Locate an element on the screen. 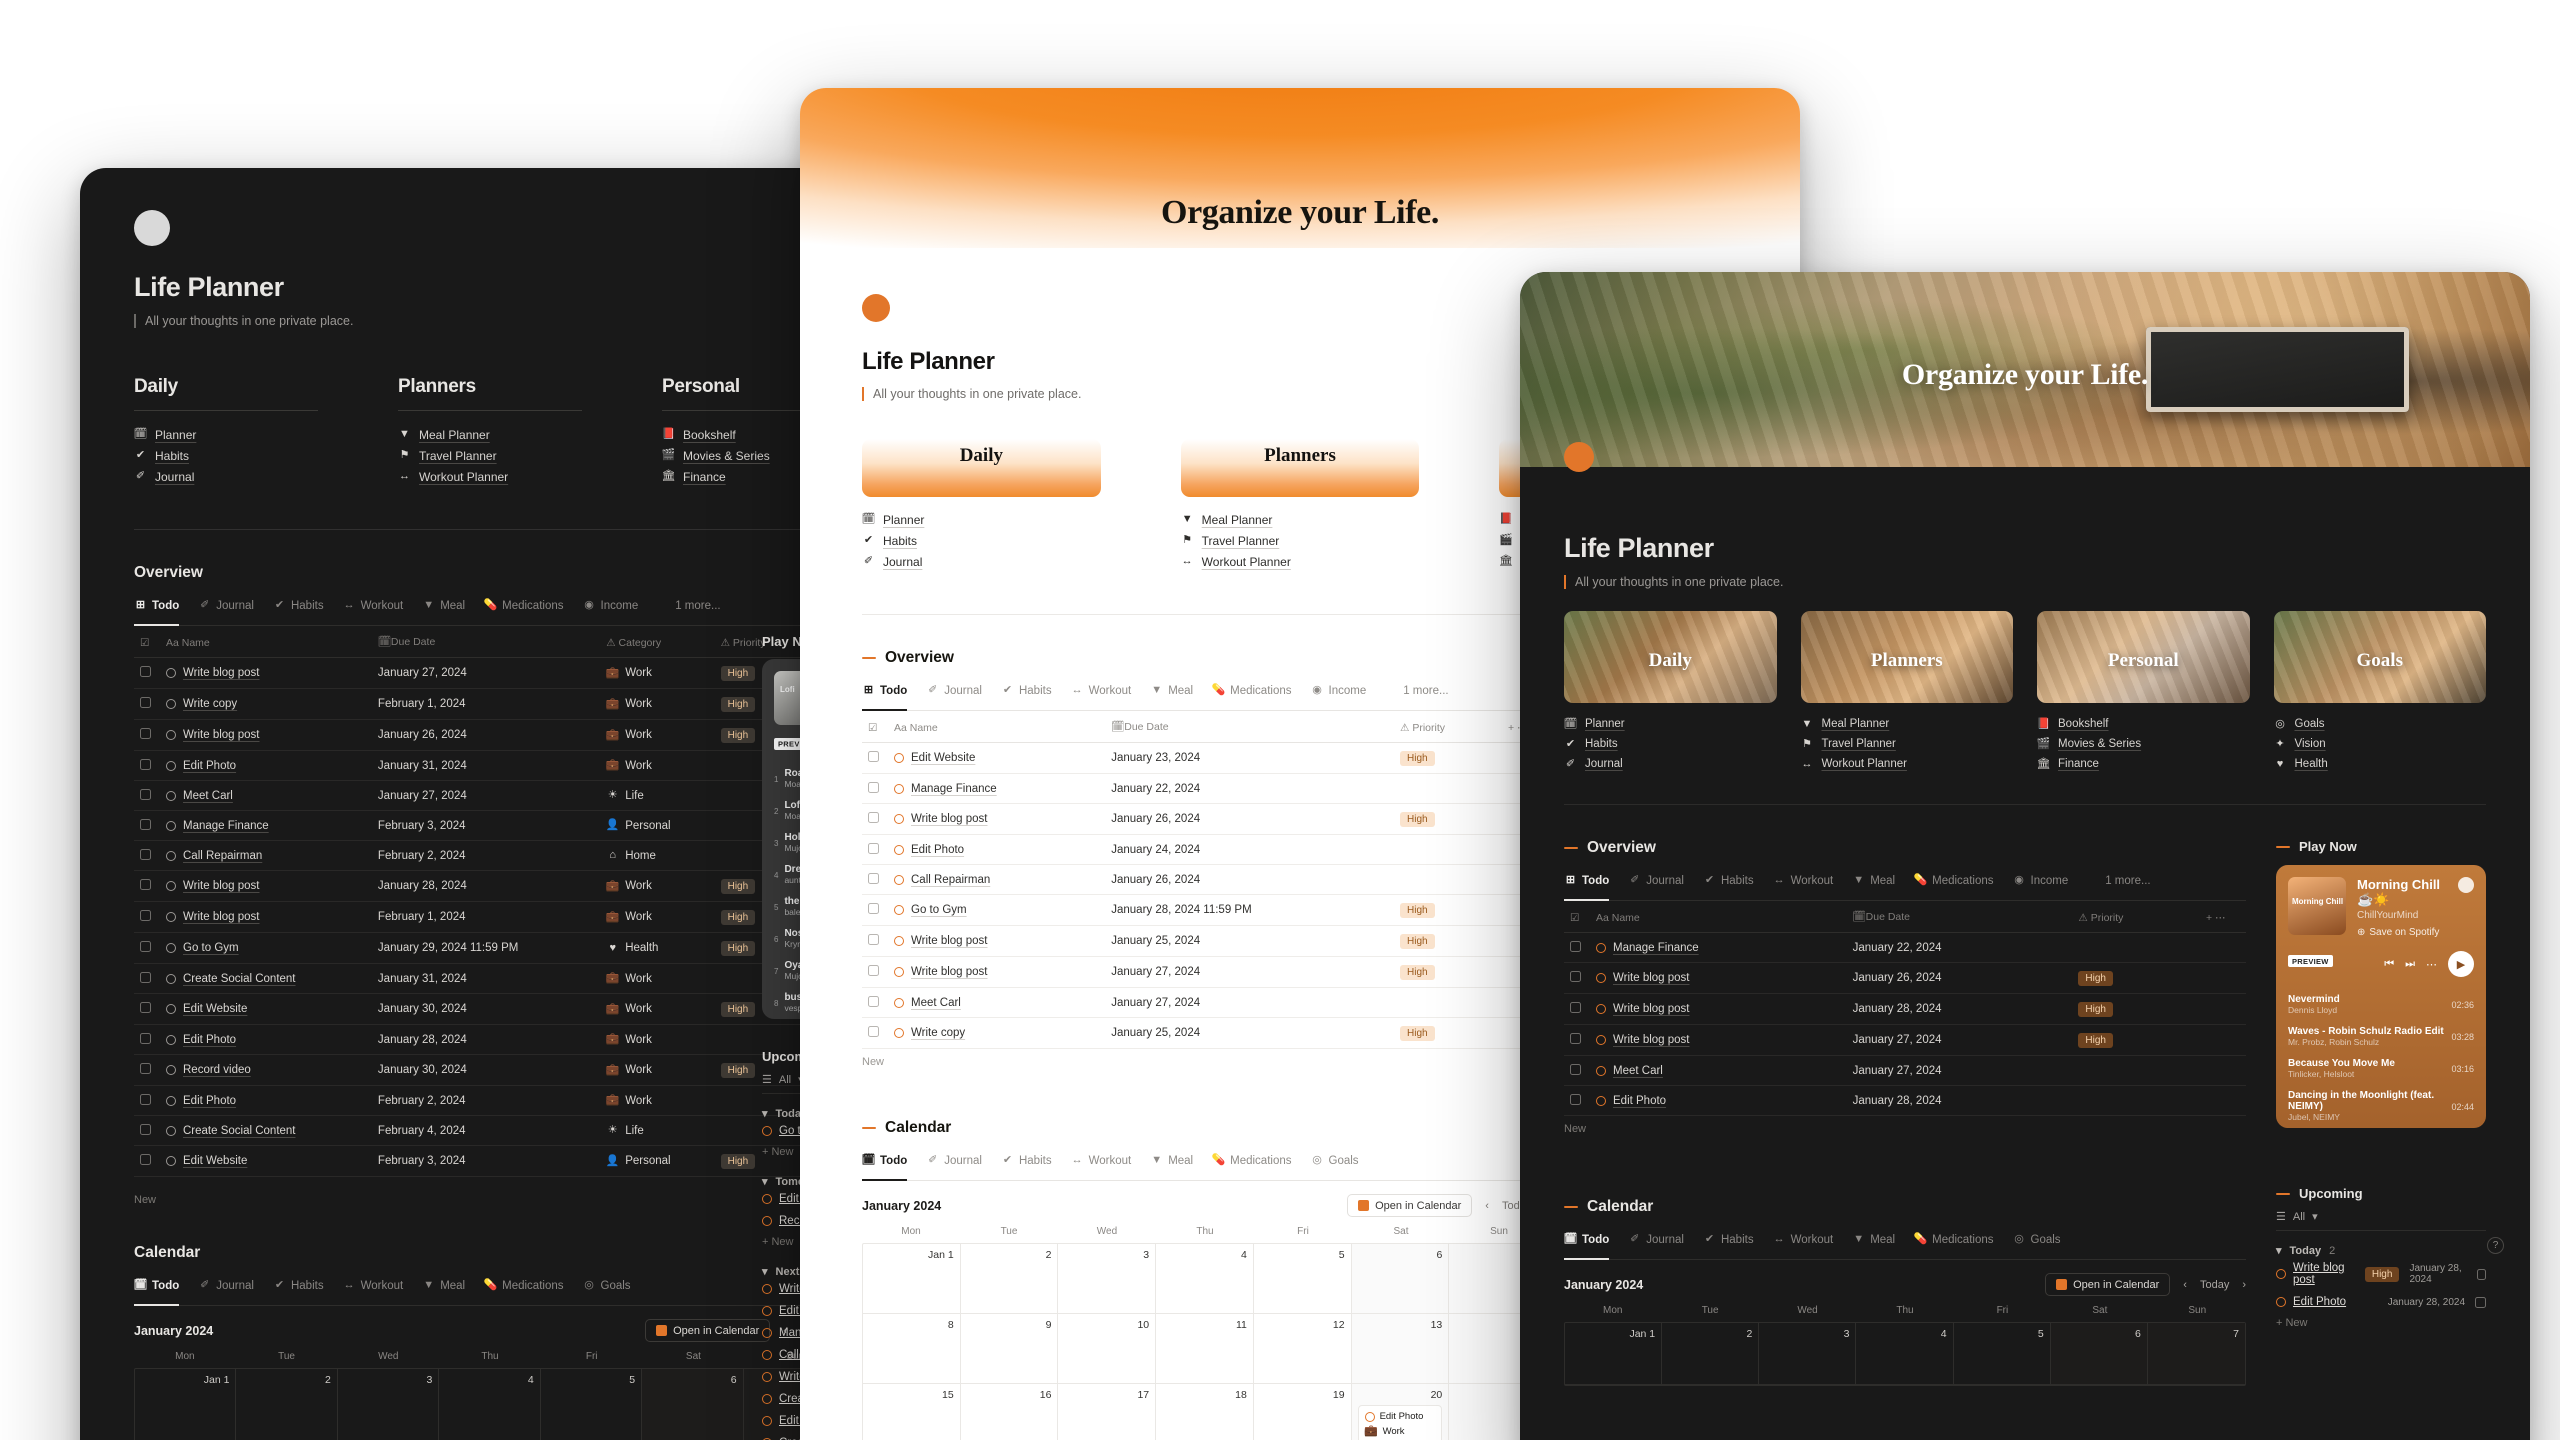 The height and width of the screenshot is (1440, 2560). table-row: Meet Carl January 27, 2024 is located at coordinates (1205, 1002).